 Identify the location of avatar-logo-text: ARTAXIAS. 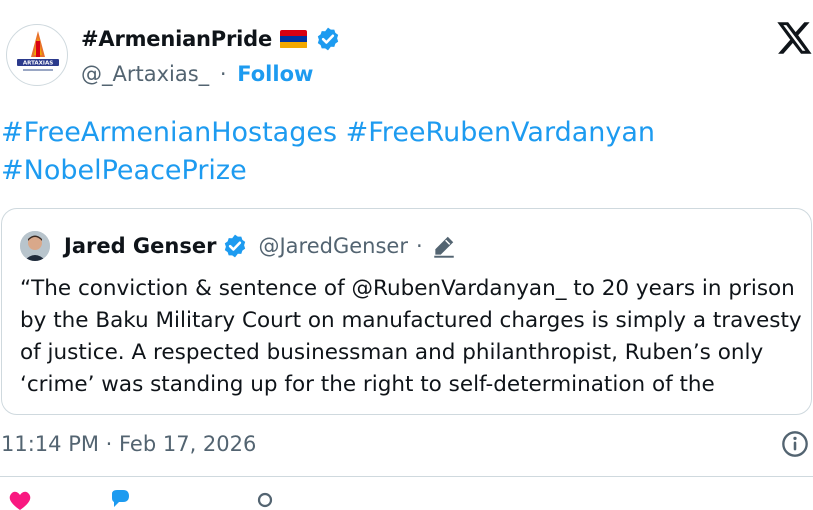
(38, 64).